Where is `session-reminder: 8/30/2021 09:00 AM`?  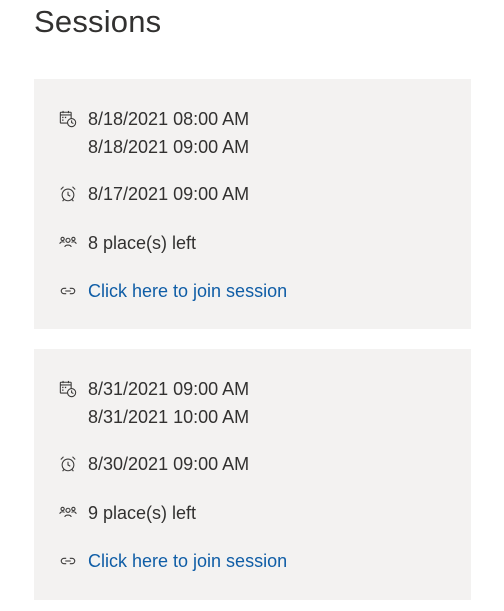
session-reminder: 8/30/2021 09:00 AM is located at coordinates (169, 464).